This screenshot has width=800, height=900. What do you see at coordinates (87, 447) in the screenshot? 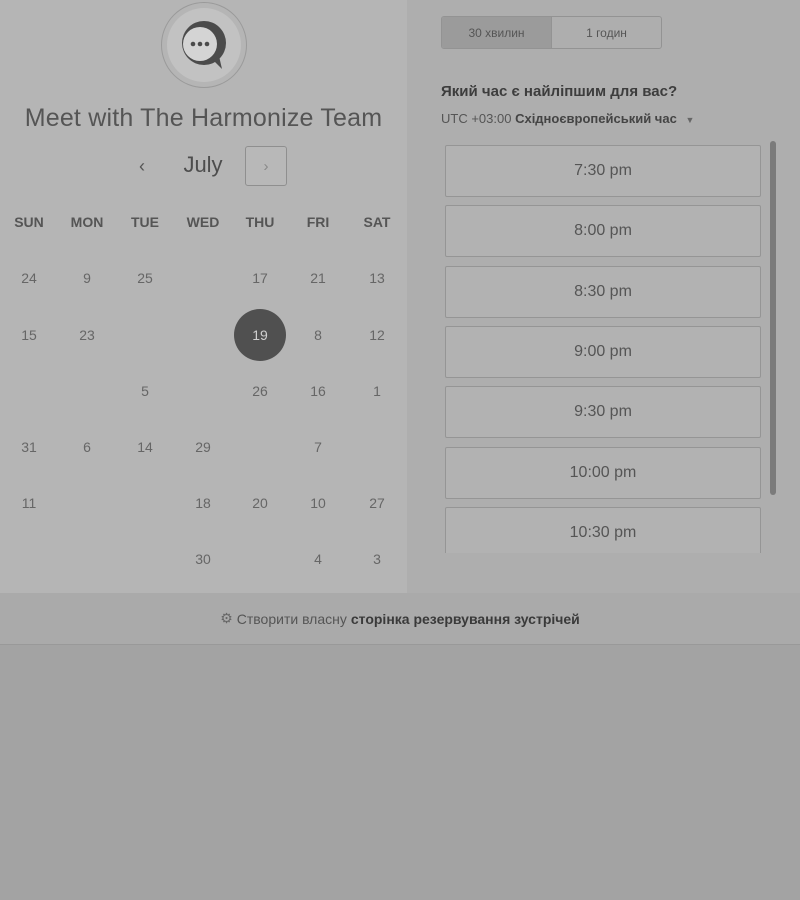
I see `calendar-day: 6` at bounding box center [87, 447].